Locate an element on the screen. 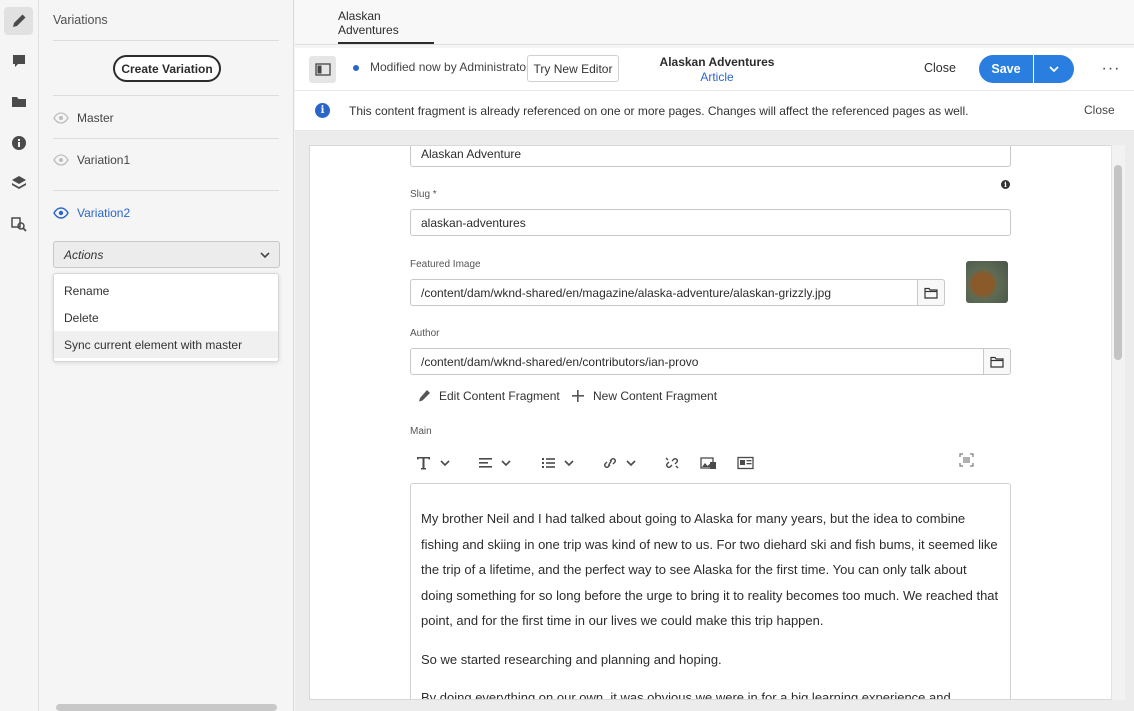  link-icon is located at coordinates (610, 463).